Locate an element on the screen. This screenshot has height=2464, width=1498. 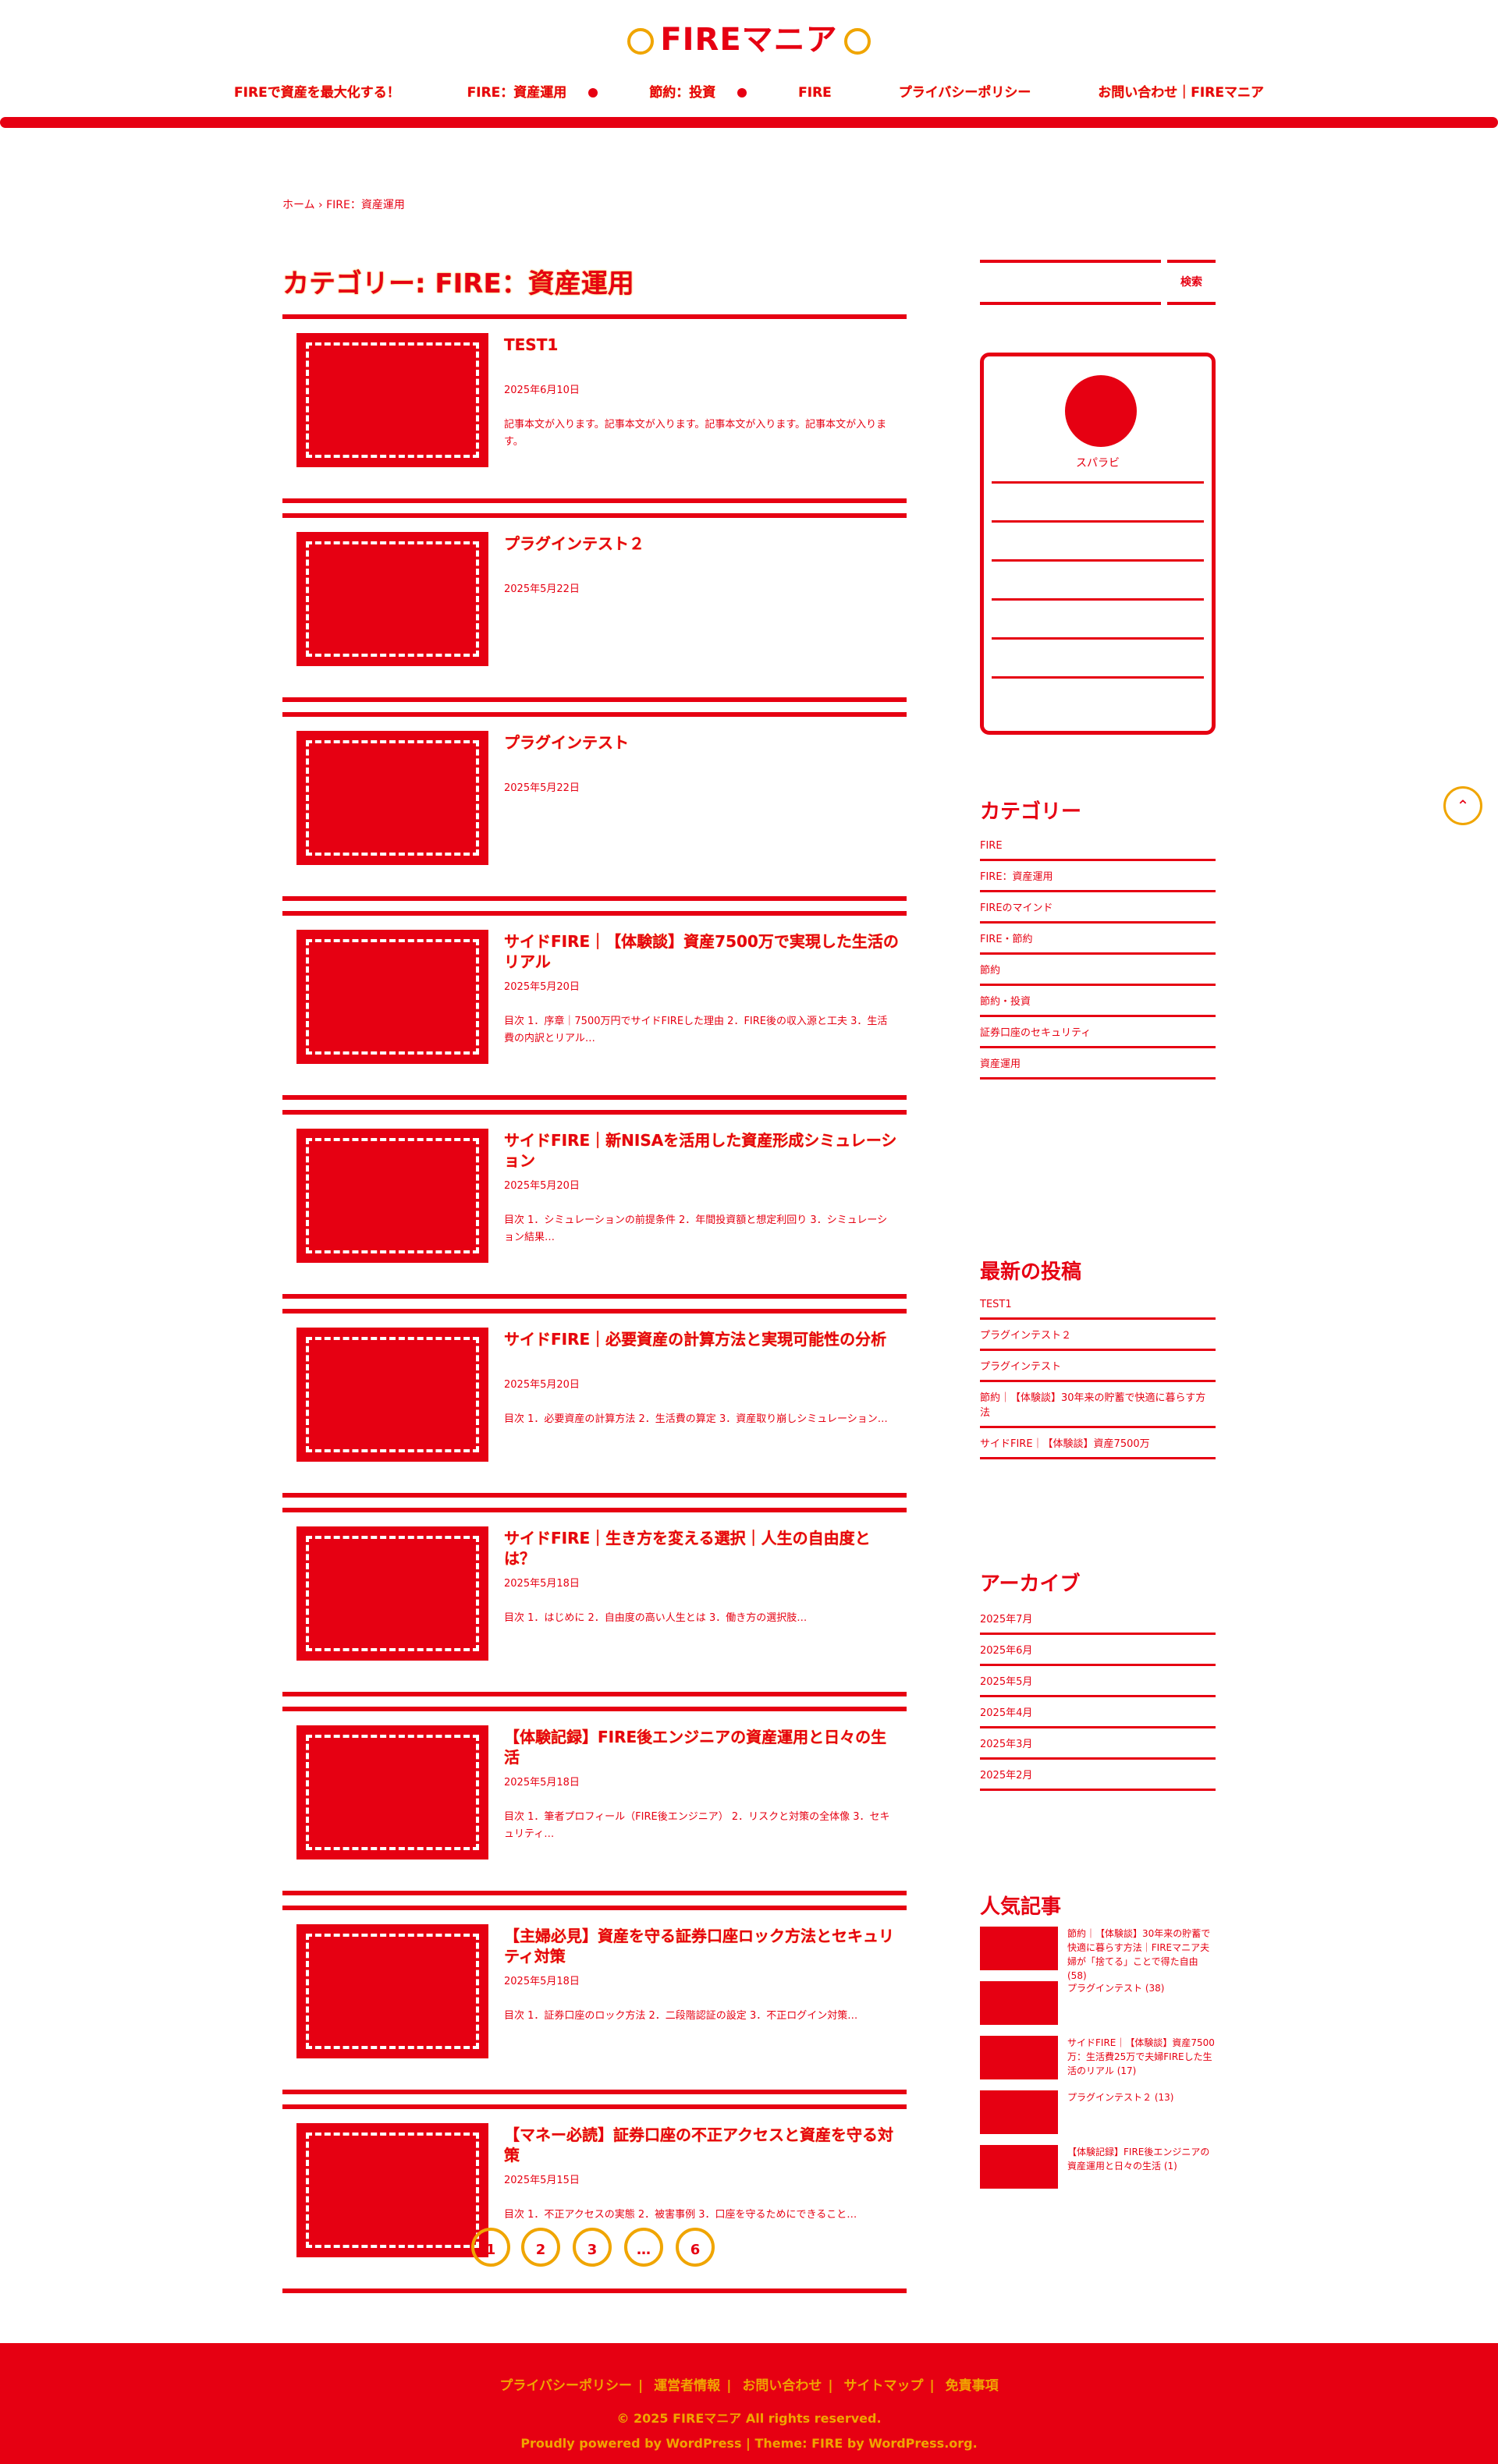
nav-item-fire: FIRE is located at coordinates (815, 93).